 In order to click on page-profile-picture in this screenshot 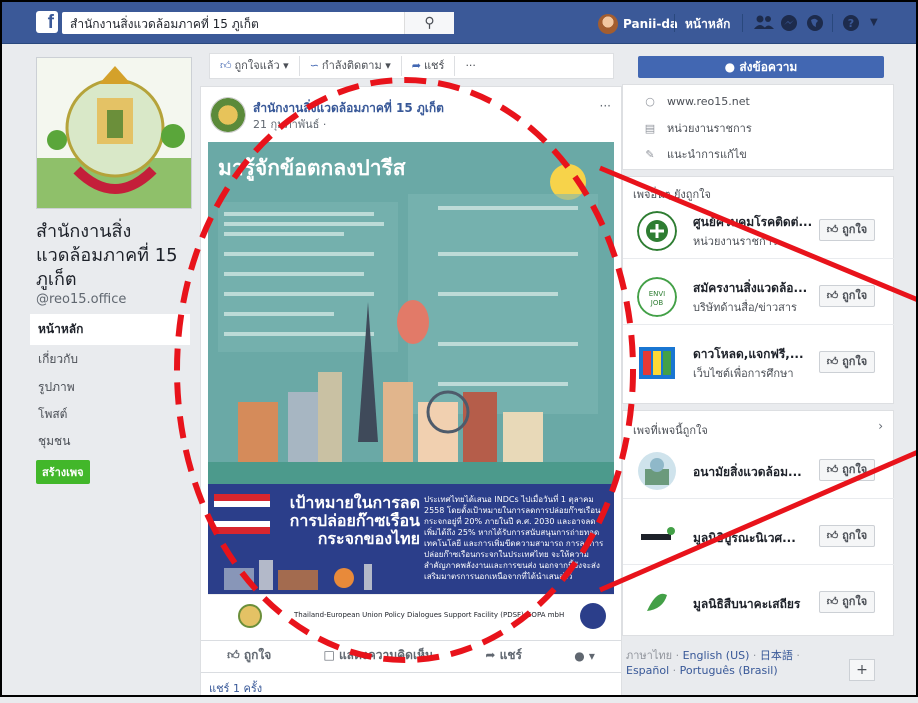, I will do `click(114, 133)`.